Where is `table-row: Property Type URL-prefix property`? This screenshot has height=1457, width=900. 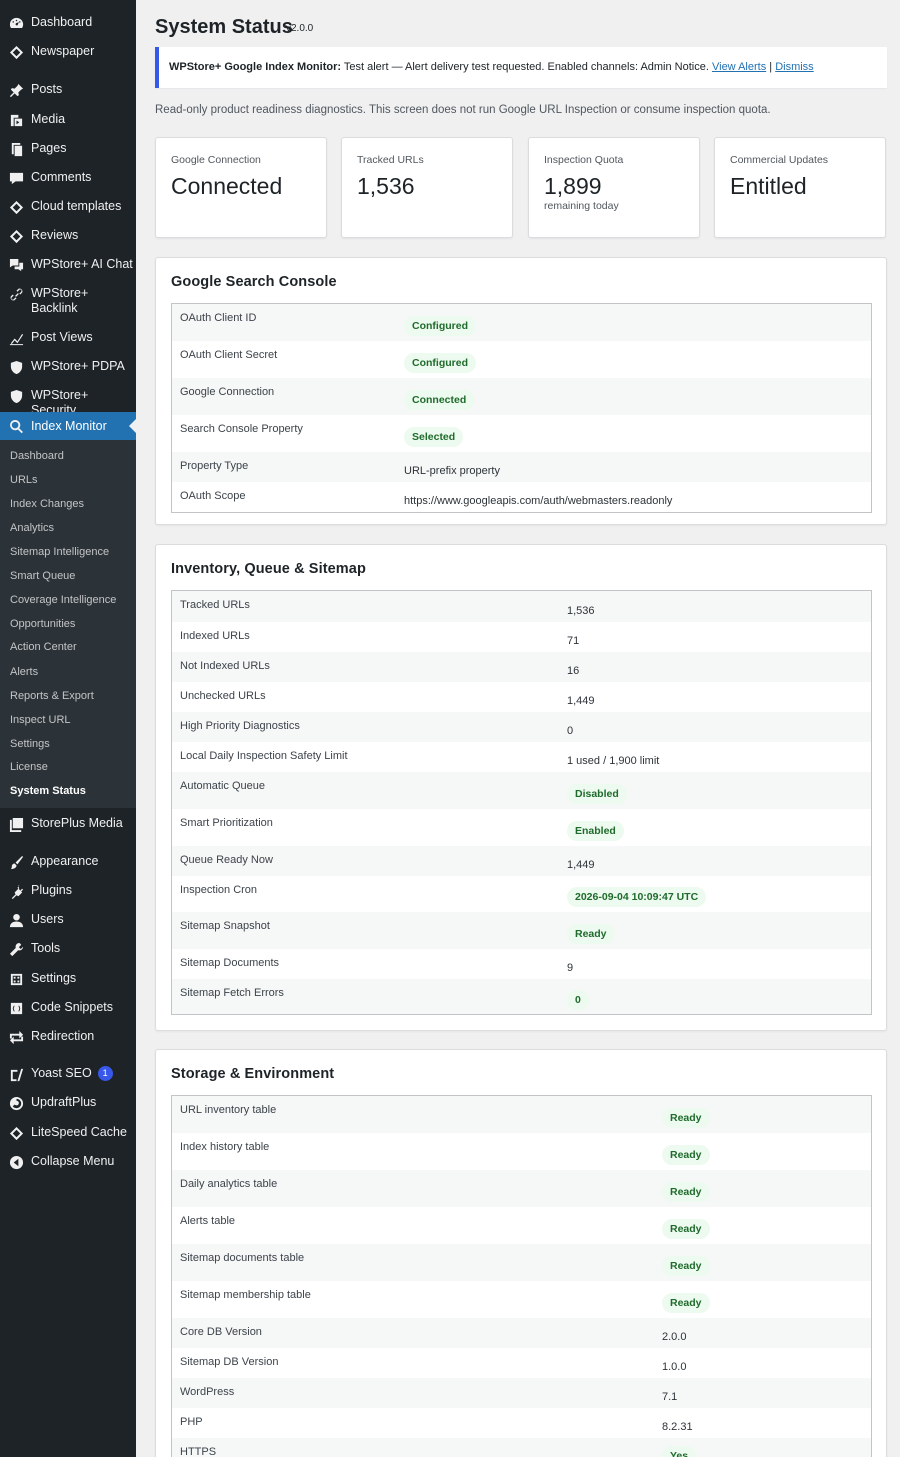
table-row: Property Type URL-prefix property is located at coordinates (521, 467).